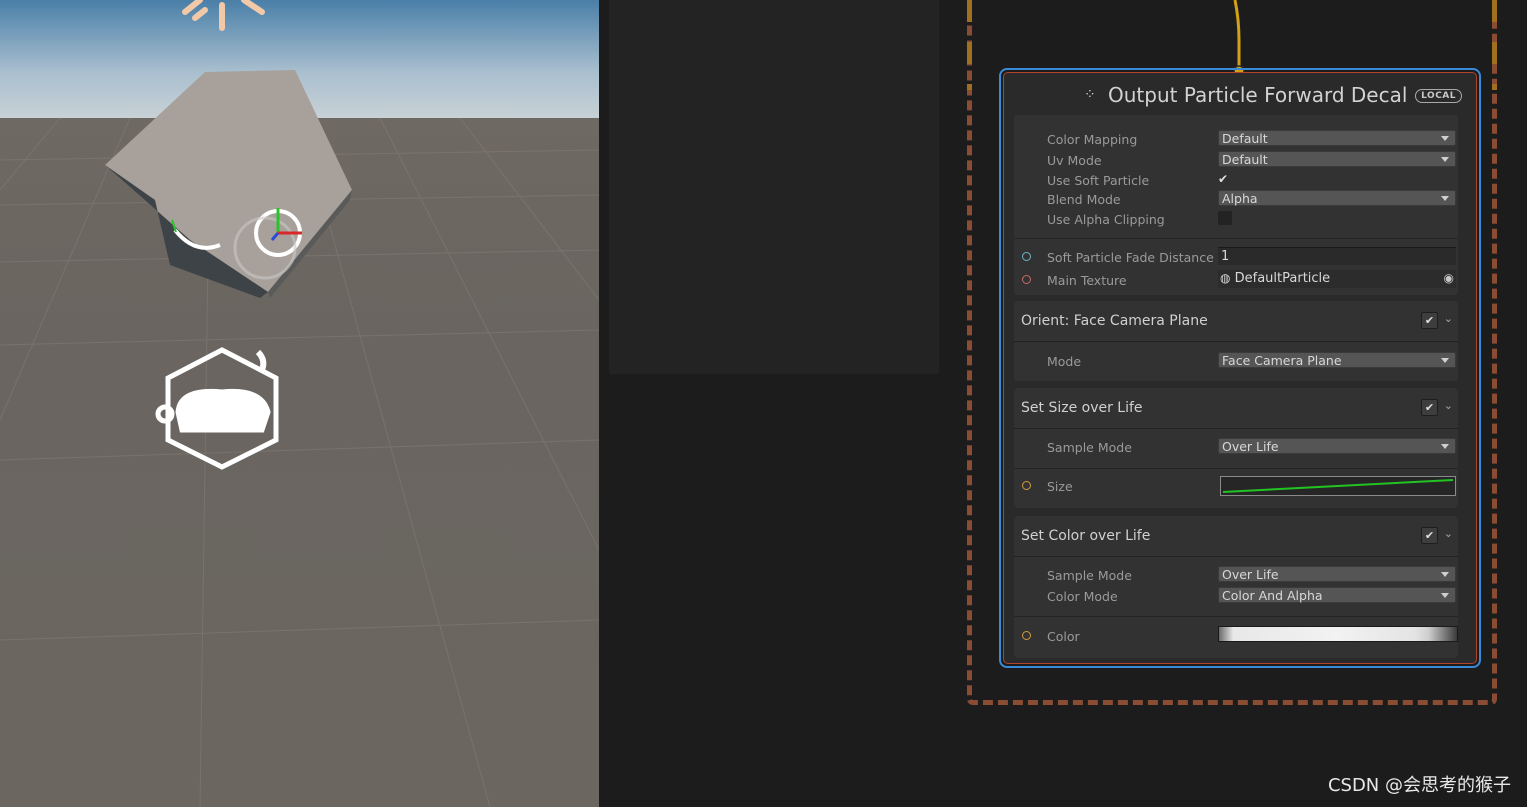 This screenshot has height=807, width=1527. What do you see at coordinates (1098, 180) in the screenshot?
I see `setting-label: Use Soft Particle` at bounding box center [1098, 180].